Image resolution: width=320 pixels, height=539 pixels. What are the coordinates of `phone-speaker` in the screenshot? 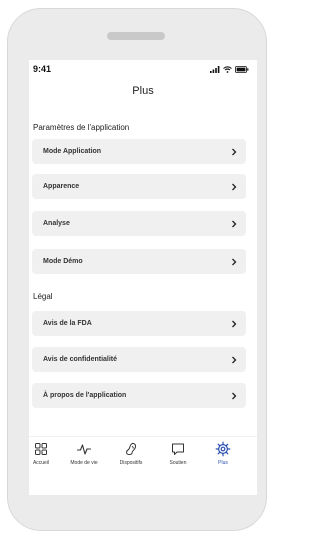 It's located at (136, 36).